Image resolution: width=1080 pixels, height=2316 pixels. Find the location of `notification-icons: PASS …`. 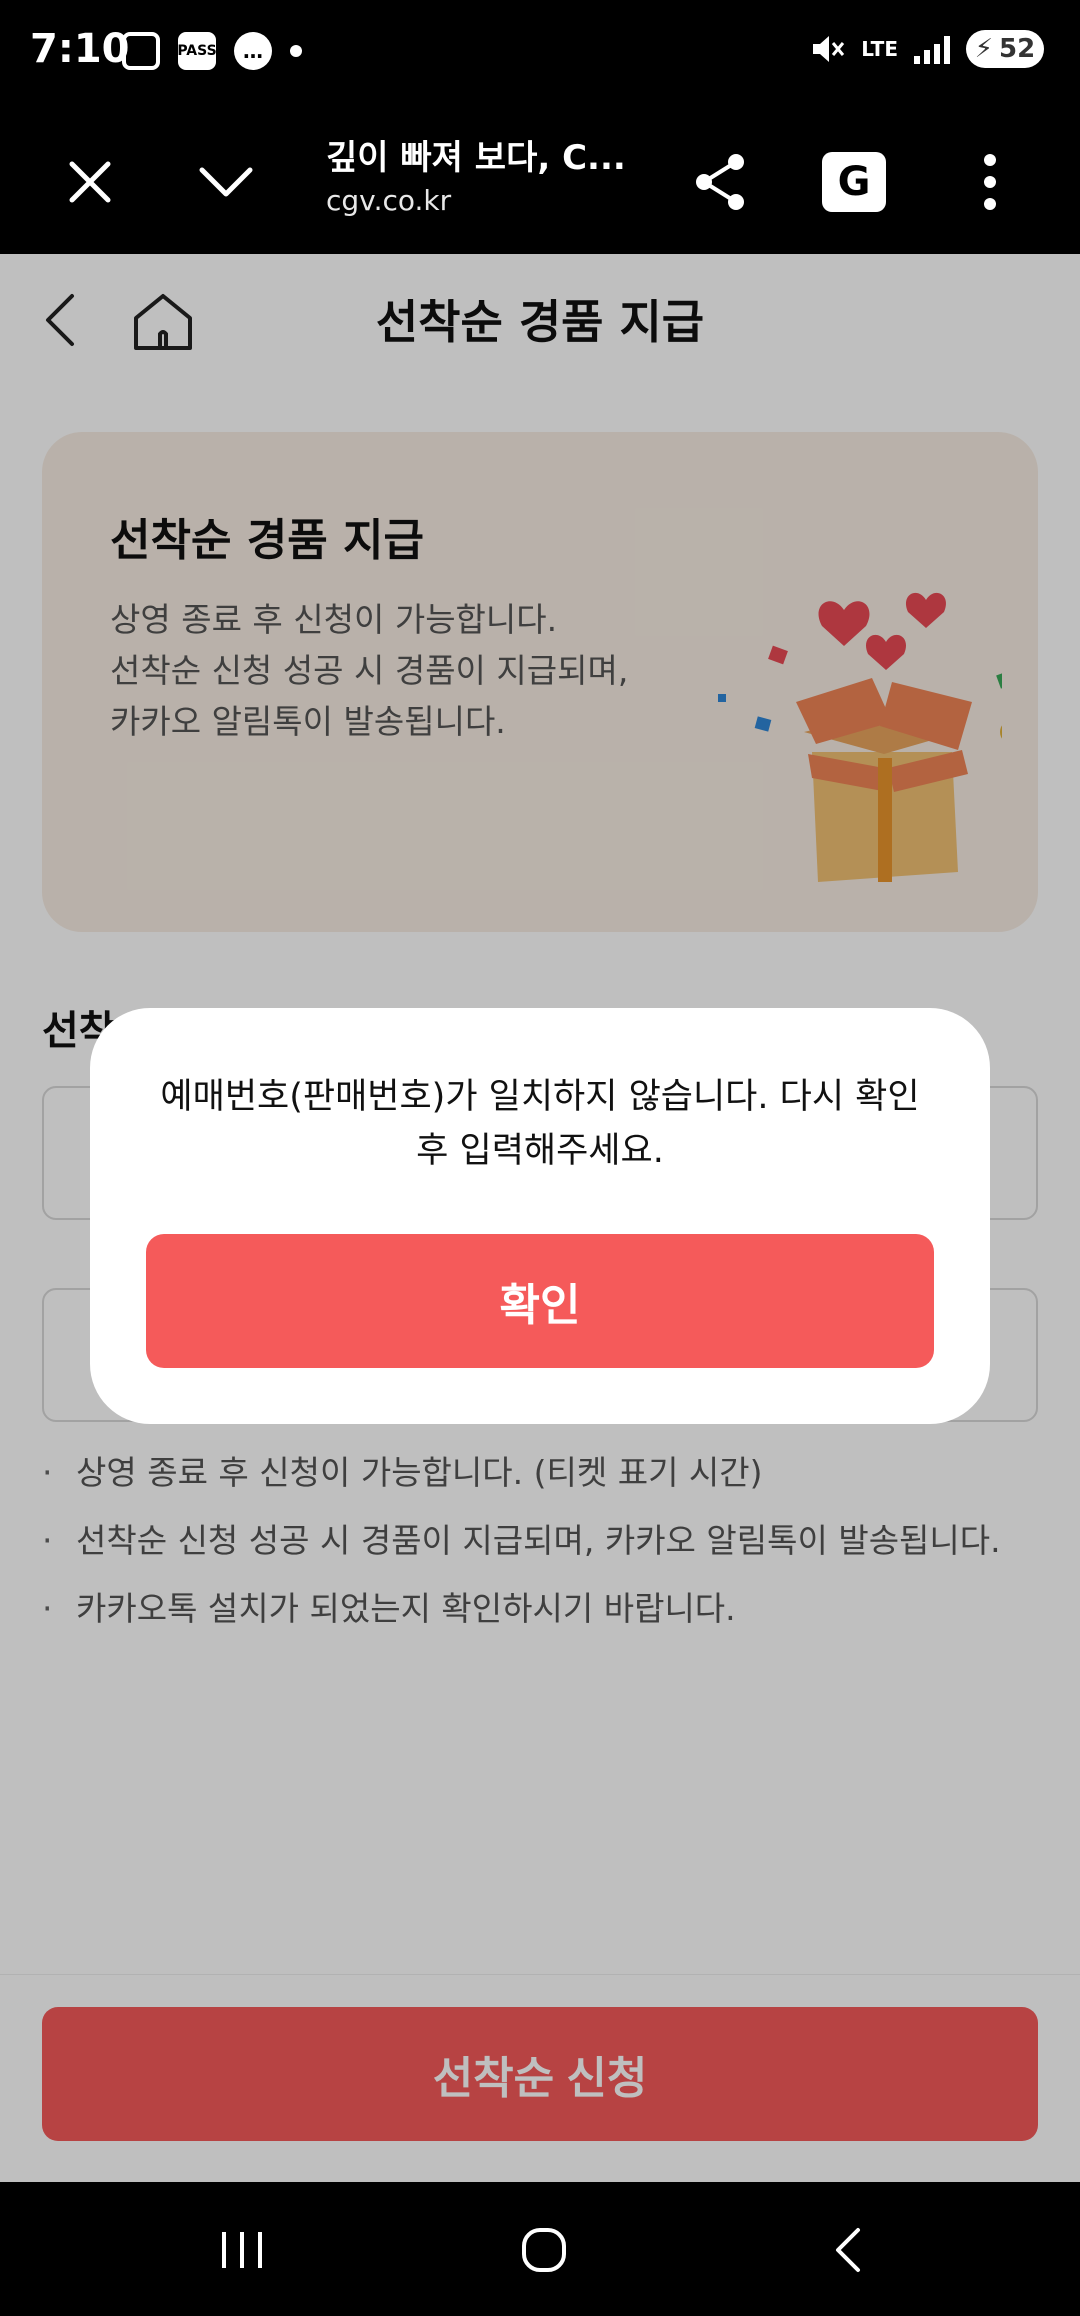

notification-icons: PASS … is located at coordinates (212, 51).